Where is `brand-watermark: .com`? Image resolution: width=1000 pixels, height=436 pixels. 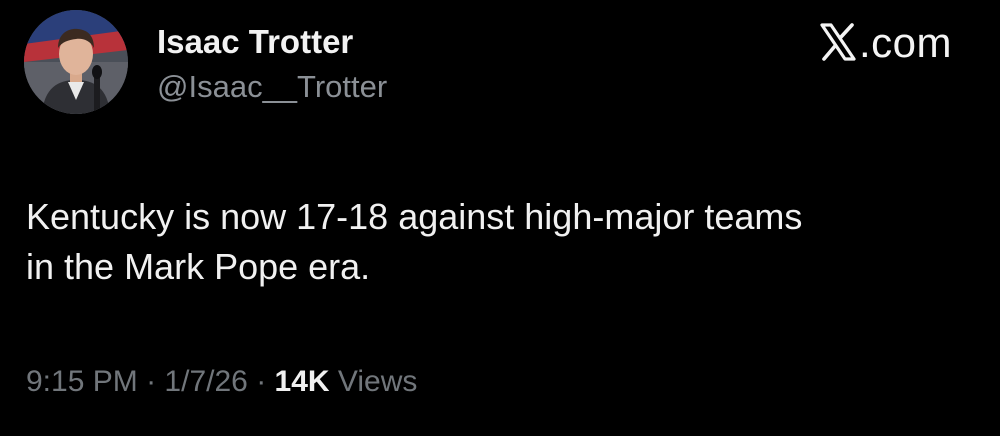 brand-watermark: .com is located at coordinates (885, 43).